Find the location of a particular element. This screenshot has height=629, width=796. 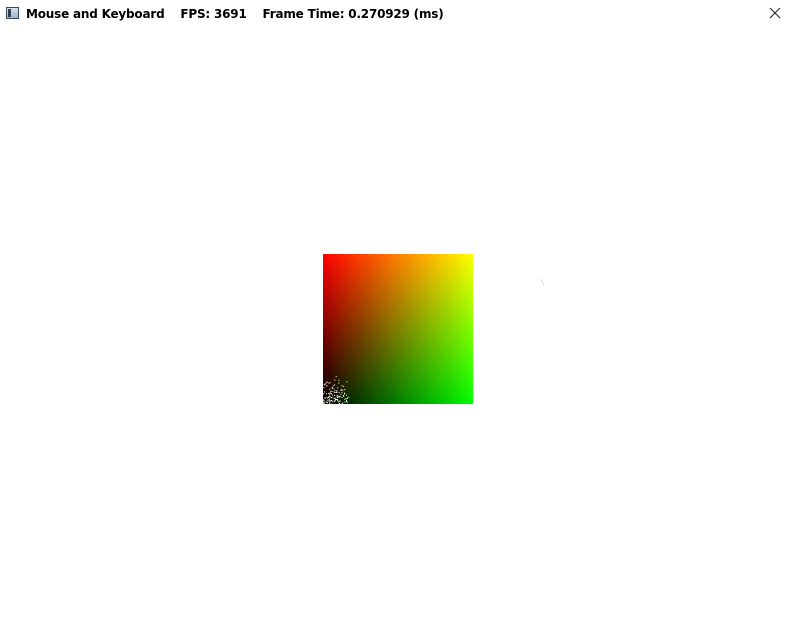

mouse-cursor-trace is located at coordinates (542, 282).